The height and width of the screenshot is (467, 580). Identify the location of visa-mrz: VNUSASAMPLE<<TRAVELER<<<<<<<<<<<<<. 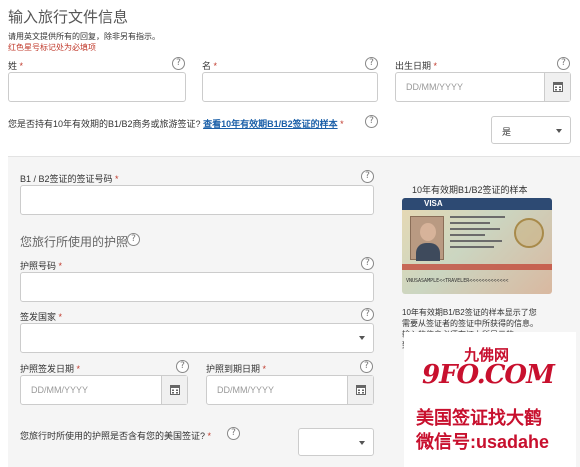
(457, 281).